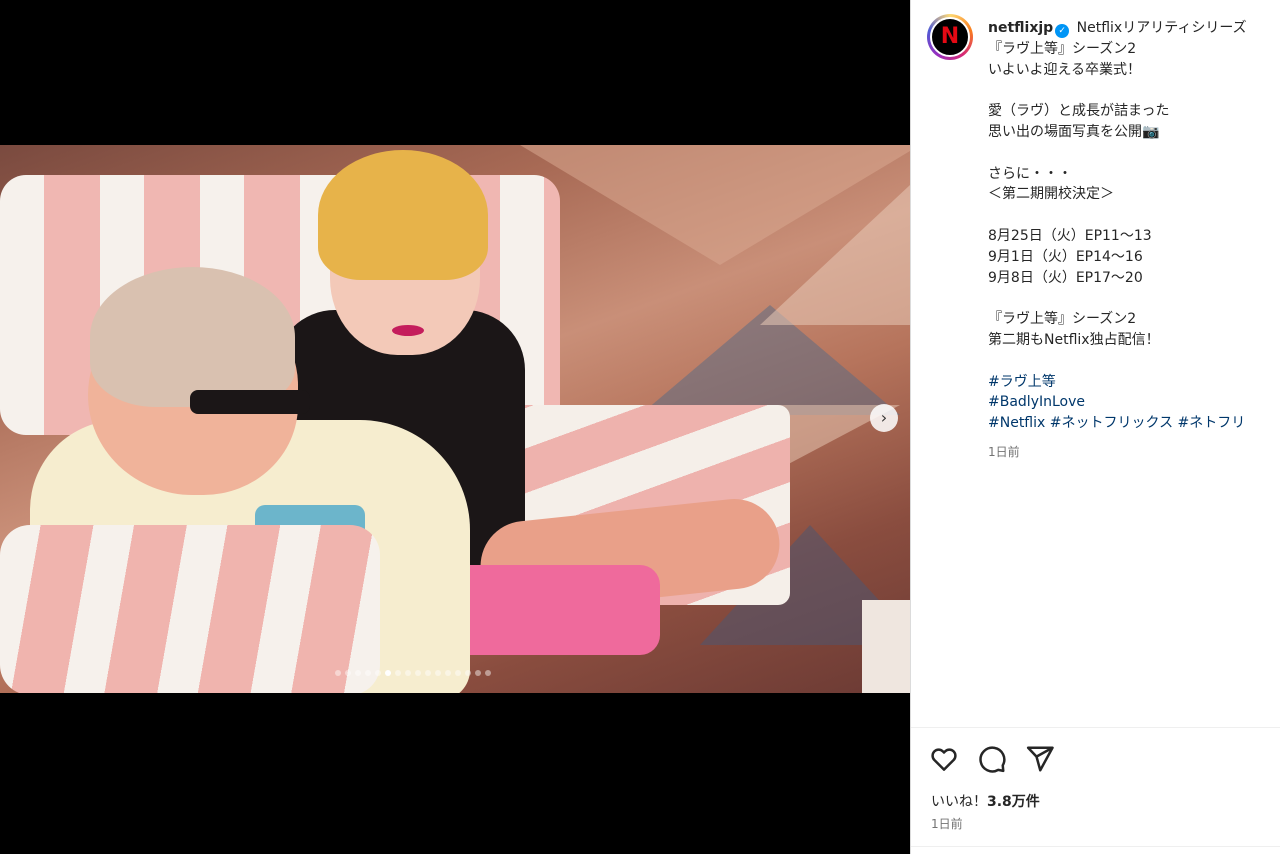 This screenshot has height=854, width=1280. What do you see at coordinates (1036, 402) in the screenshot?
I see `hashtag-link: #BadlyInLove` at bounding box center [1036, 402].